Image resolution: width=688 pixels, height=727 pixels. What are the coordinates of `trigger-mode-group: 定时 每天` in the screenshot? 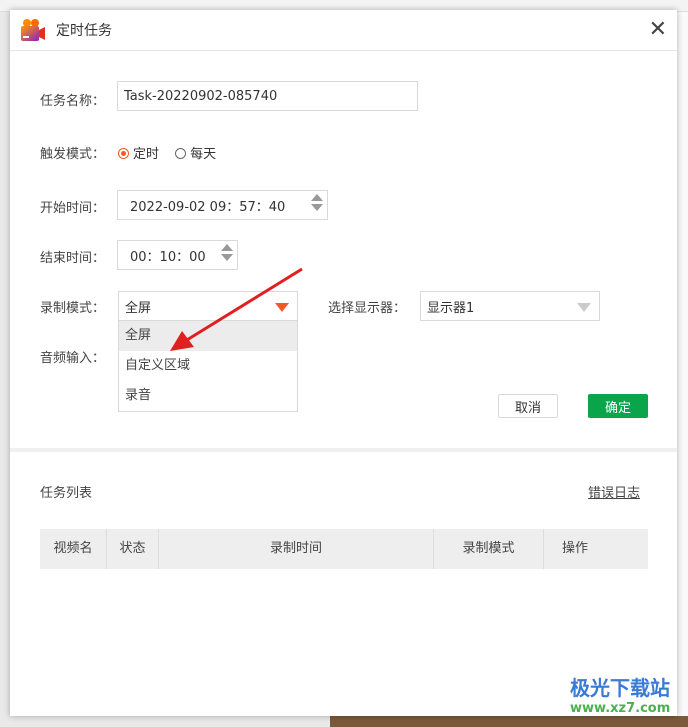 It's located at (167, 152).